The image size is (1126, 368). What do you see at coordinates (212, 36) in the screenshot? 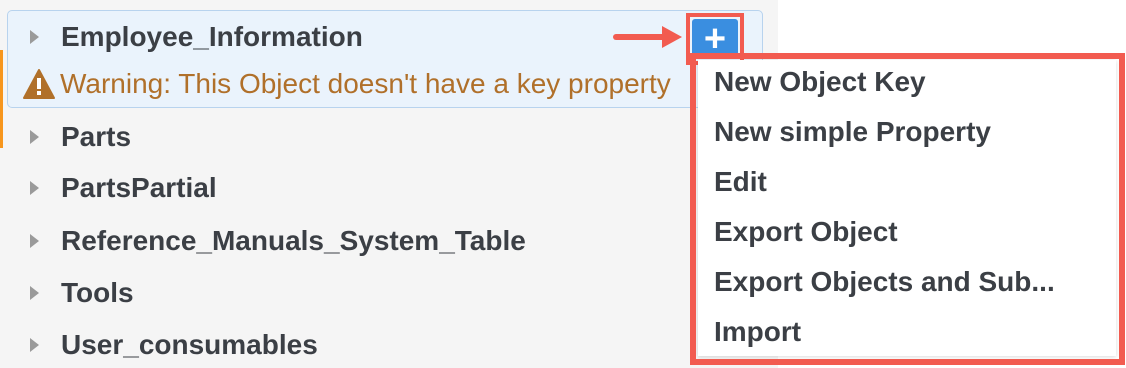
I see `tree-item-label: Employee_Information` at bounding box center [212, 36].